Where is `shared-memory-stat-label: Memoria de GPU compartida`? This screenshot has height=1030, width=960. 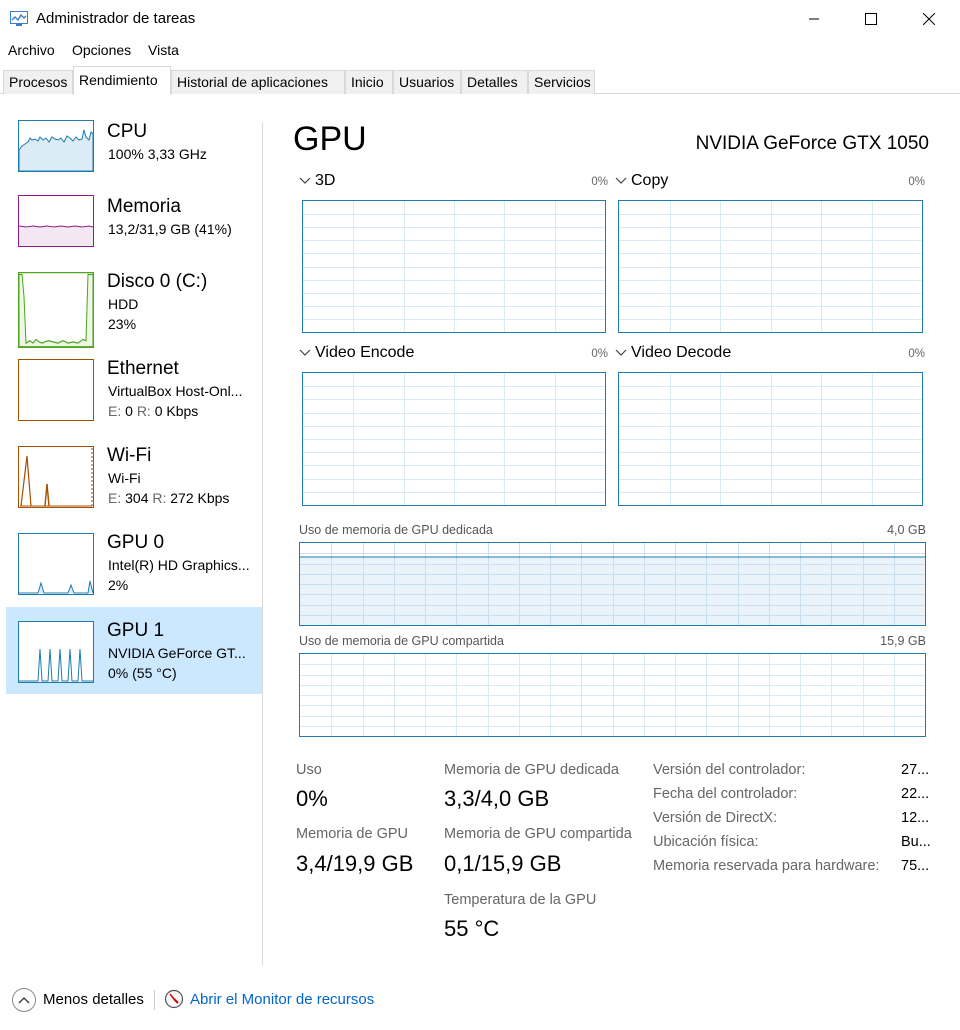
shared-memory-stat-label: Memoria de GPU compartida is located at coordinates (538, 834).